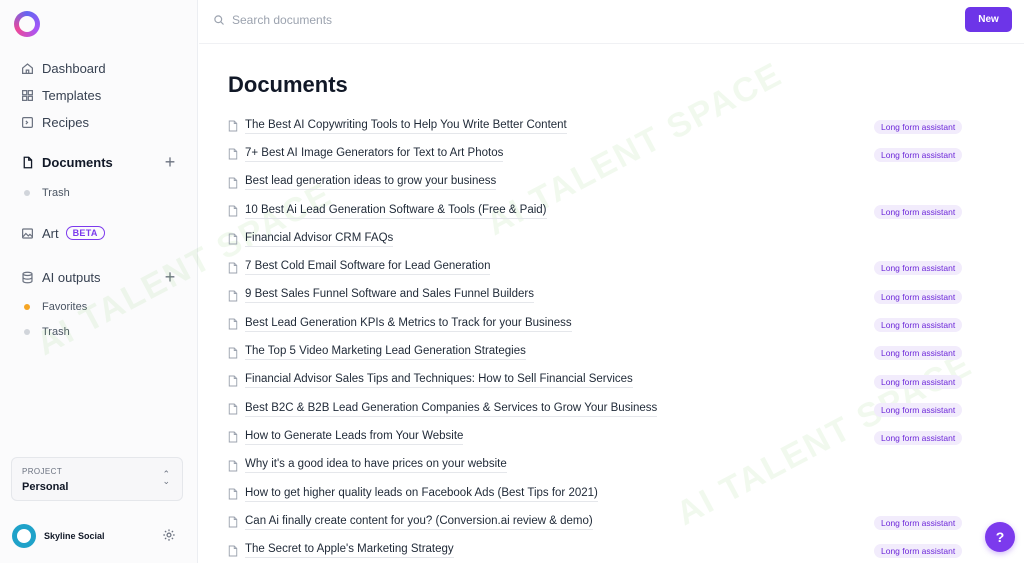 This screenshot has height=563, width=1024. What do you see at coordinates (349, 551) in the screenshot?
I see `document-title: The Secret to Apple's Marketing Strategy` at bounding box center [349, 551].